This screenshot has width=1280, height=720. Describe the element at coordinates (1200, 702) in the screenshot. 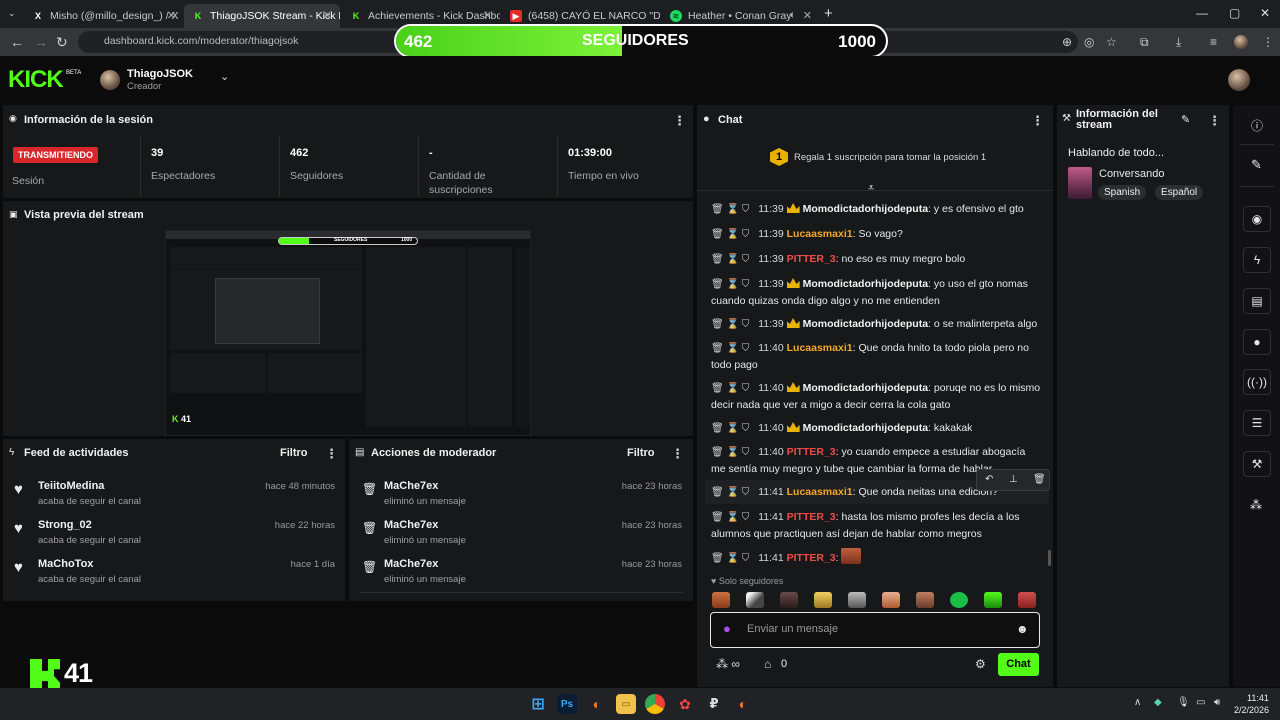

I see `tray-network-icon: ▭` at that location.